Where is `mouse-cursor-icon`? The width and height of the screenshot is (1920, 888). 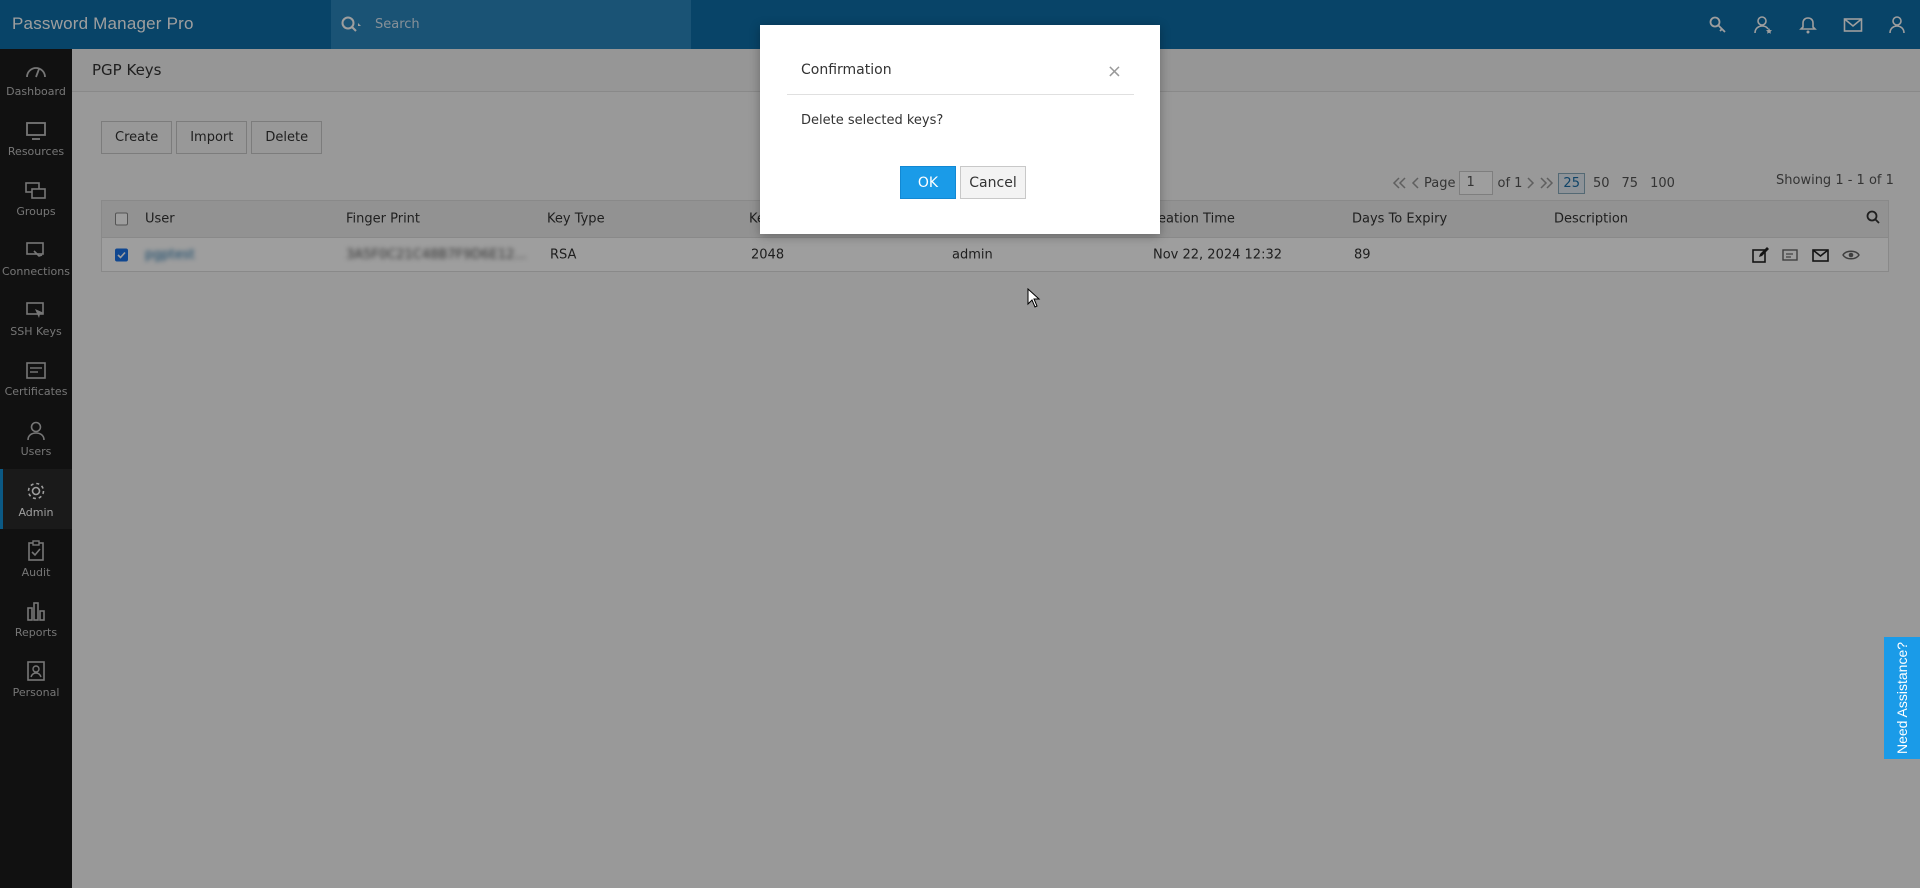 mouse-cursor-icon is located at coordinates (1034, 298).